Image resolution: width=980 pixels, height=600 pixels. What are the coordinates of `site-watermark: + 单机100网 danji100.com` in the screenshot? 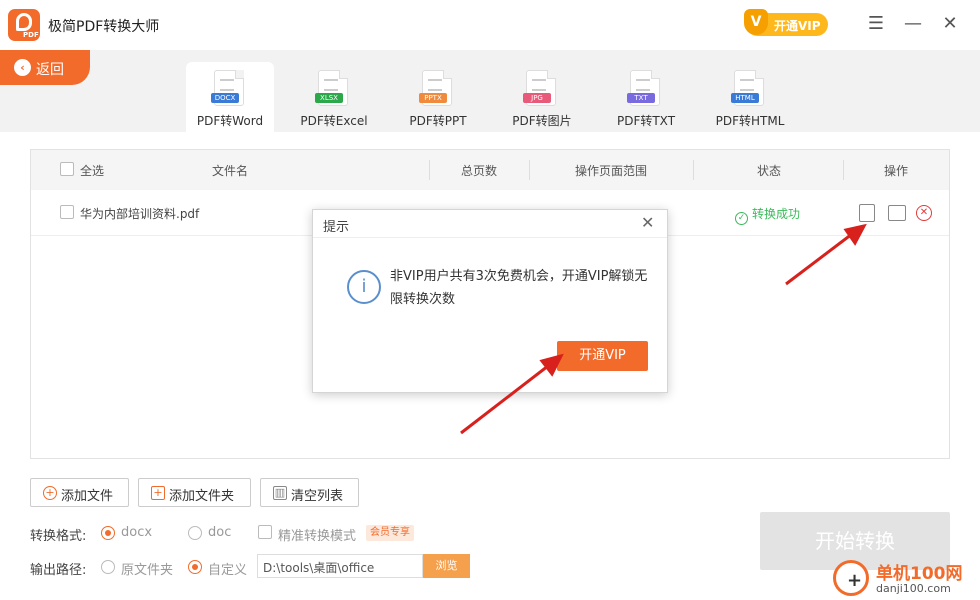 It's located at (905, 579).